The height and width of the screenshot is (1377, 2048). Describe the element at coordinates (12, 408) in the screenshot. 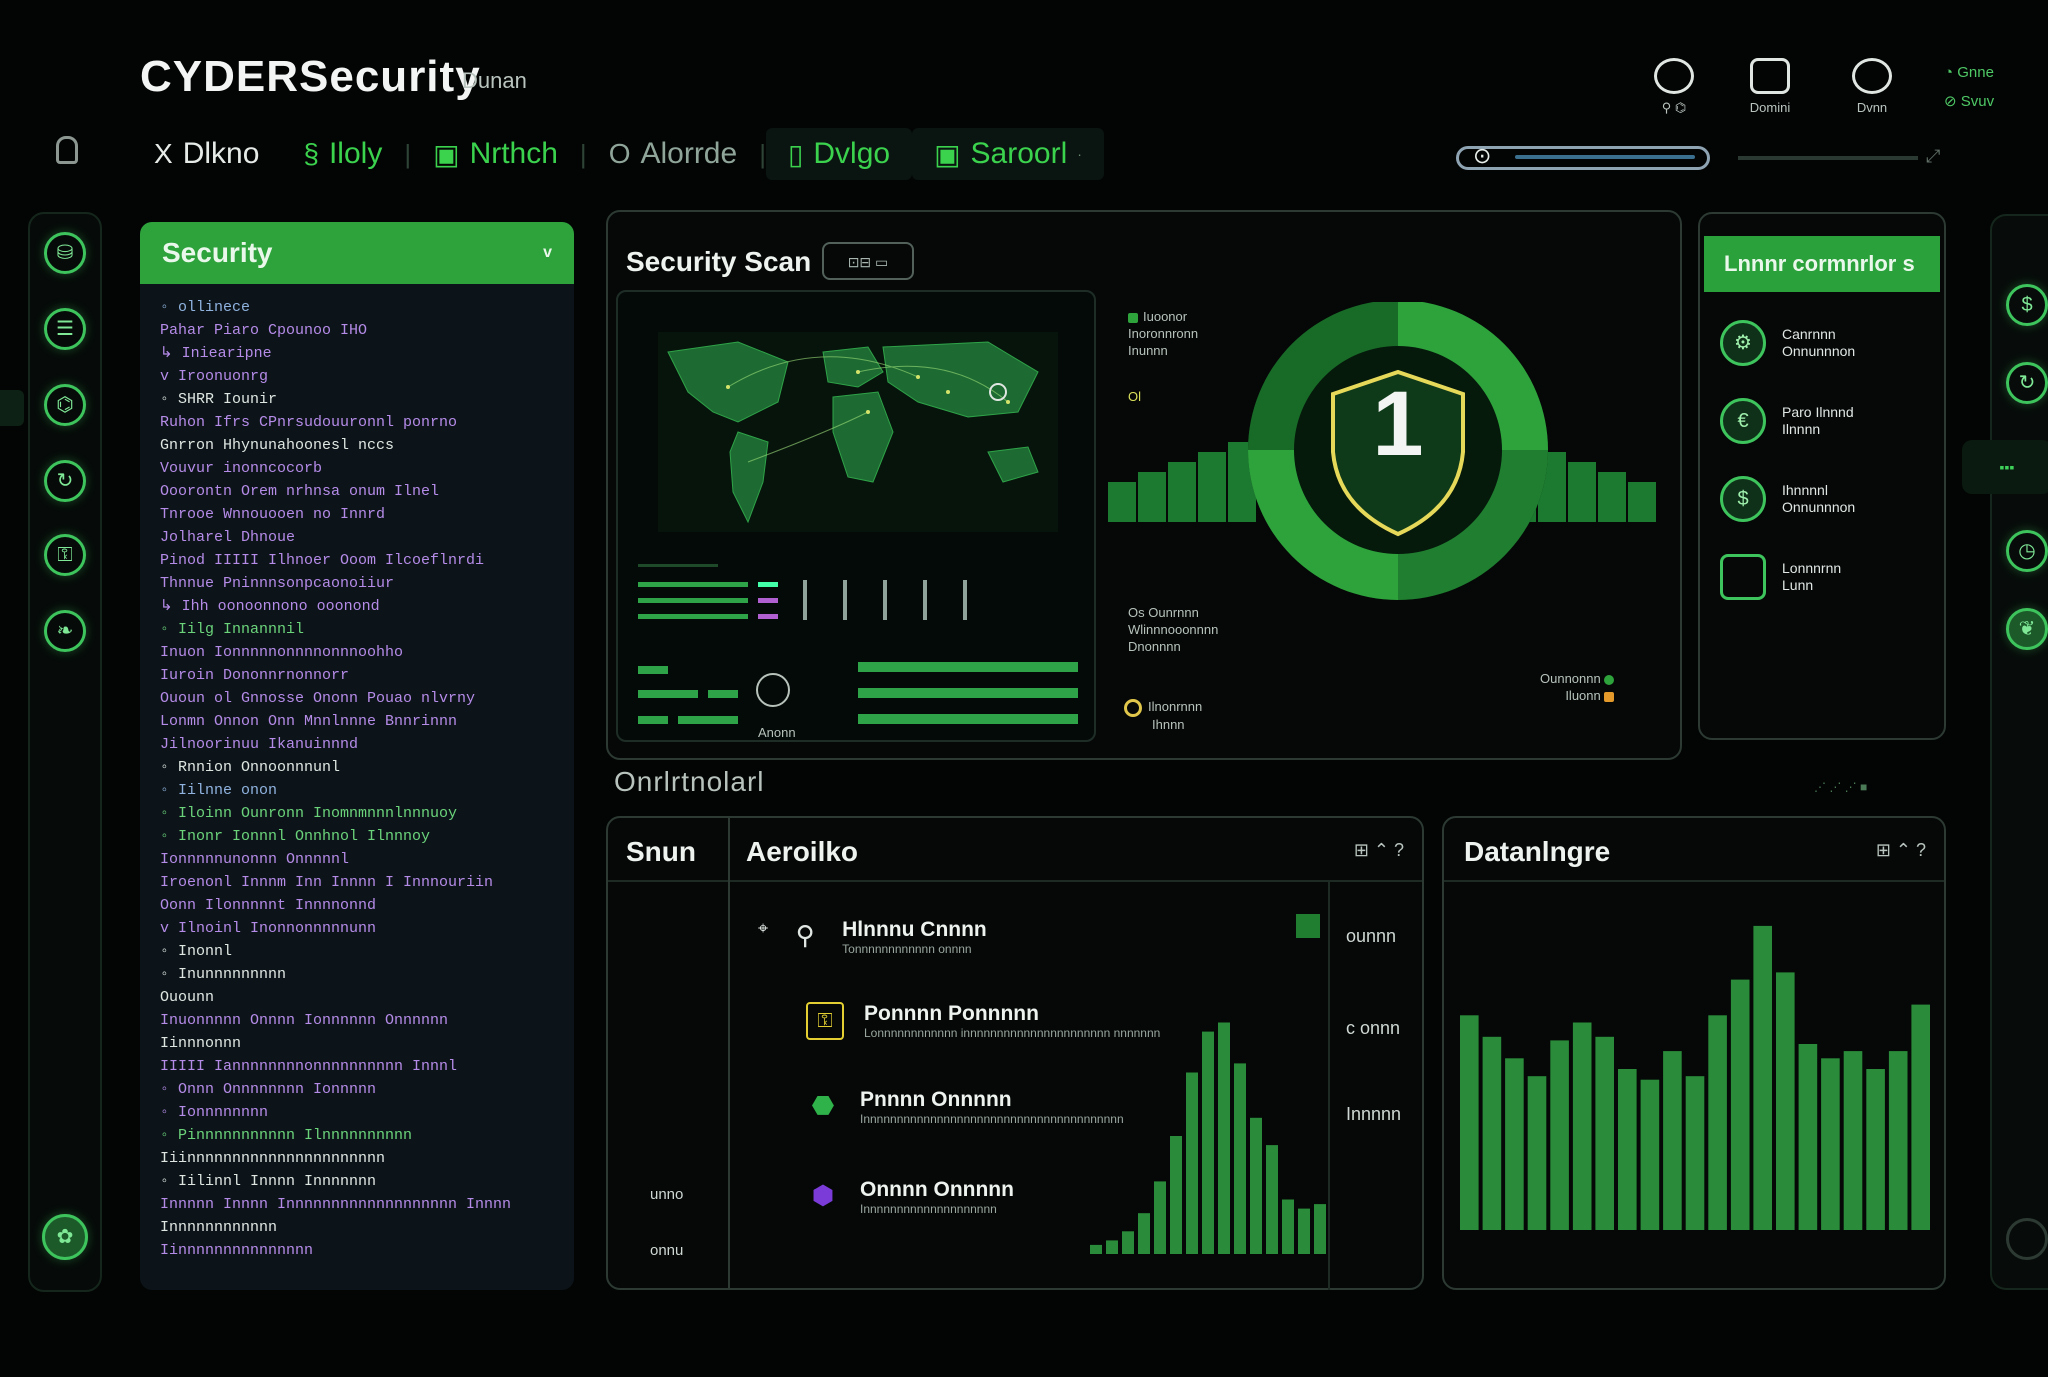

I see `sidebar-collapse-handle` at that location.